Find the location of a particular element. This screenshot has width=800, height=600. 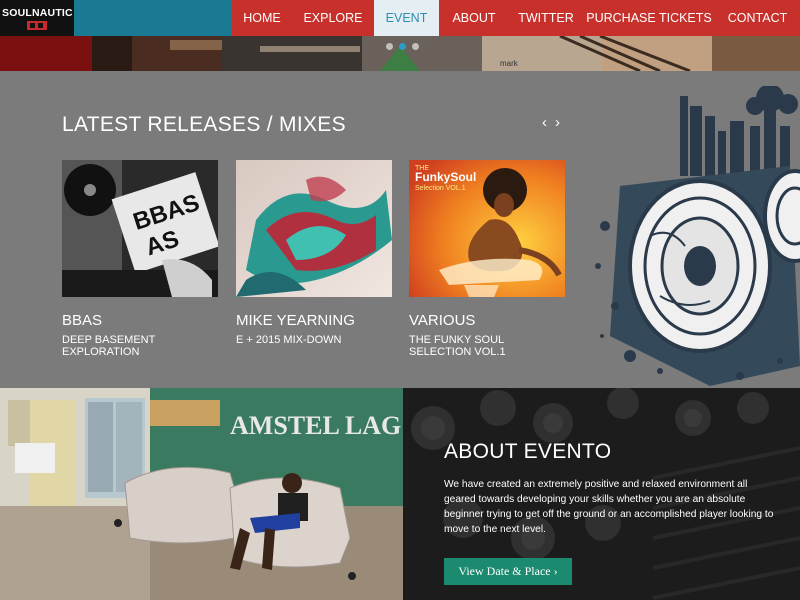

cover-text-main: FunkySoul is located at coordinates (445, 177).